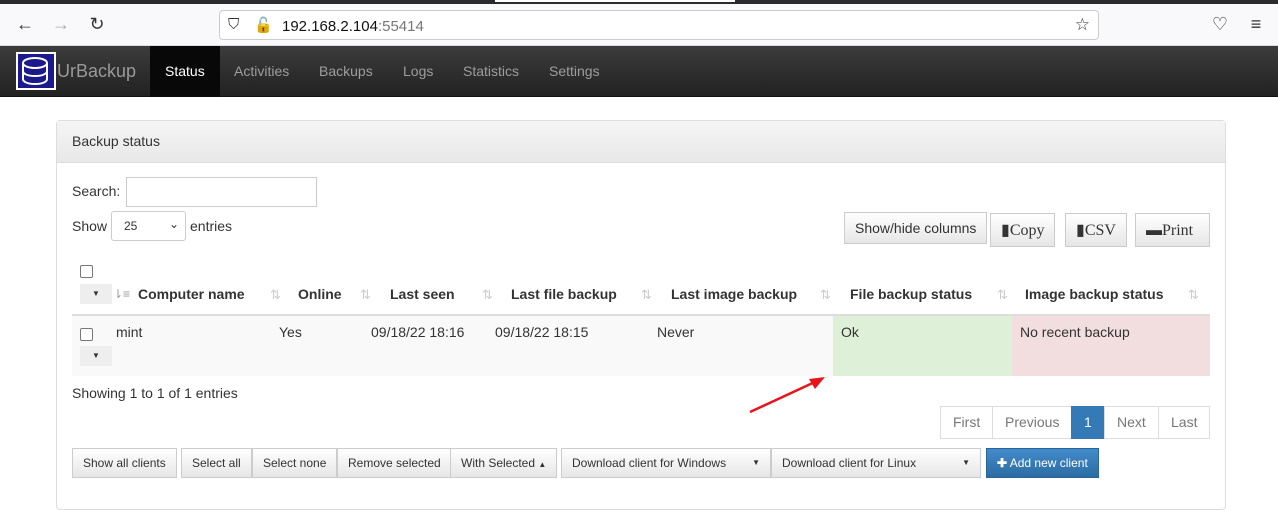 The image size is (1278, 510). I want to click on page-last: Last, so click(1184, 422).